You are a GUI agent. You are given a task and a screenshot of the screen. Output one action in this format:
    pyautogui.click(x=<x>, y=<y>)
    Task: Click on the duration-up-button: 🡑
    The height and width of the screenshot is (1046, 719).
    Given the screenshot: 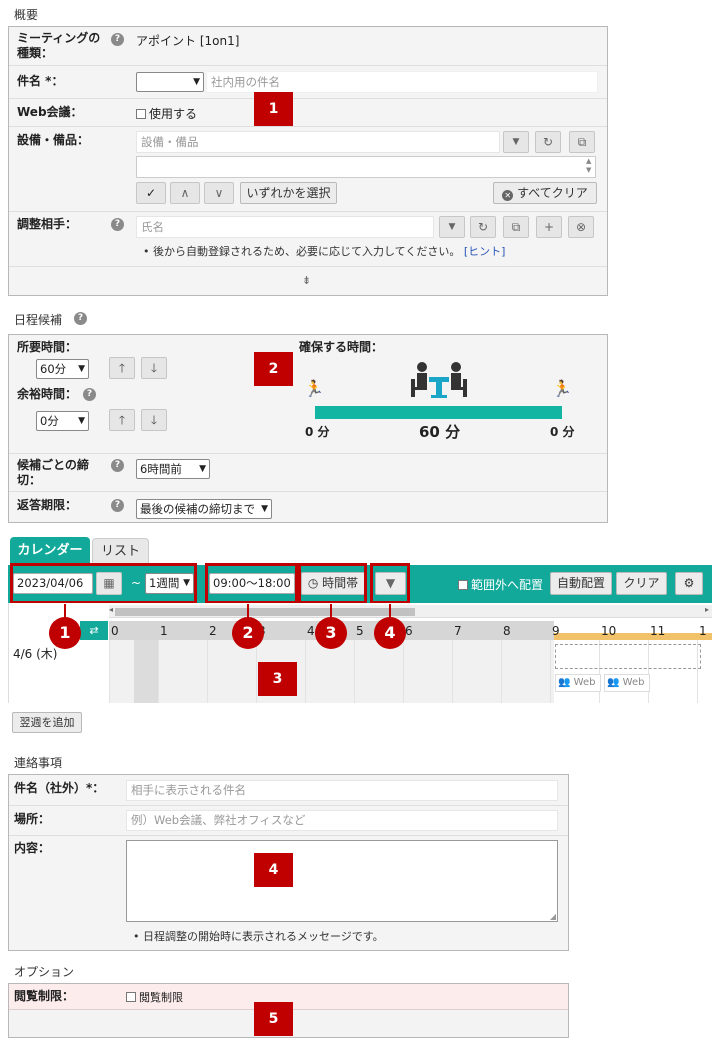 What is the action you would take?
    pyautogui.click(x=122, y=368)
    